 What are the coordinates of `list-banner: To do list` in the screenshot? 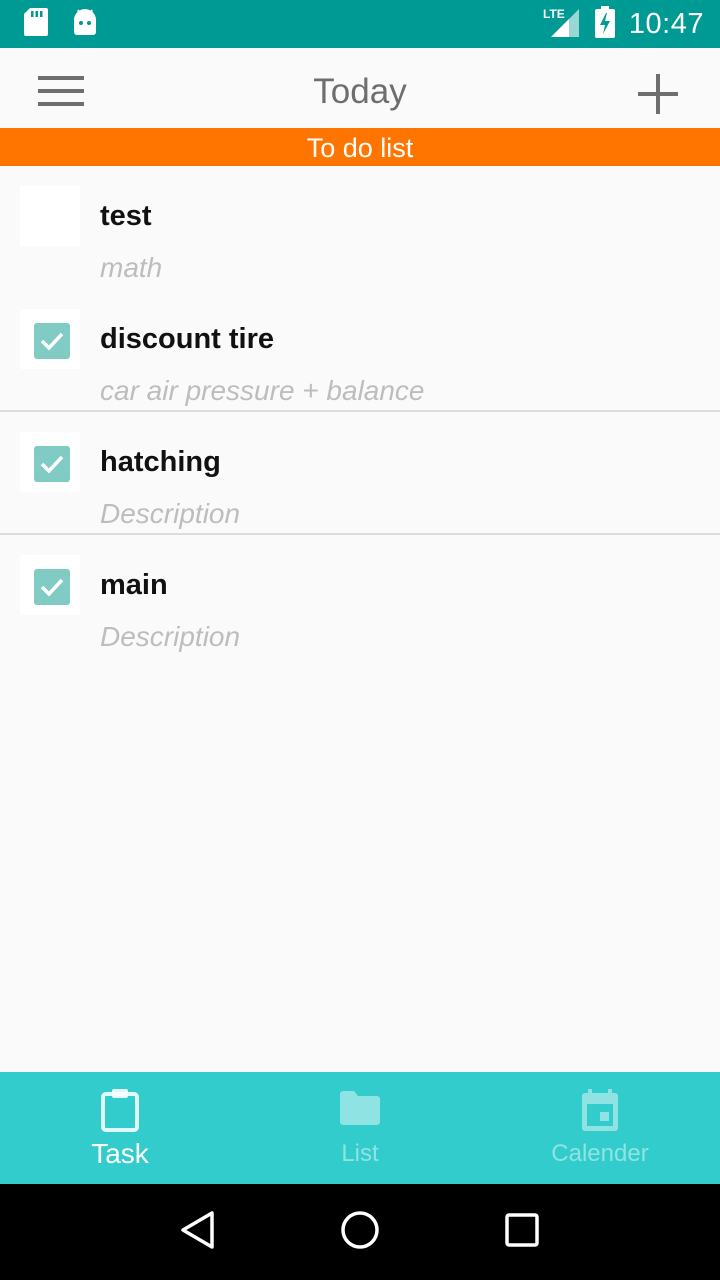 It's located at (360, 147).